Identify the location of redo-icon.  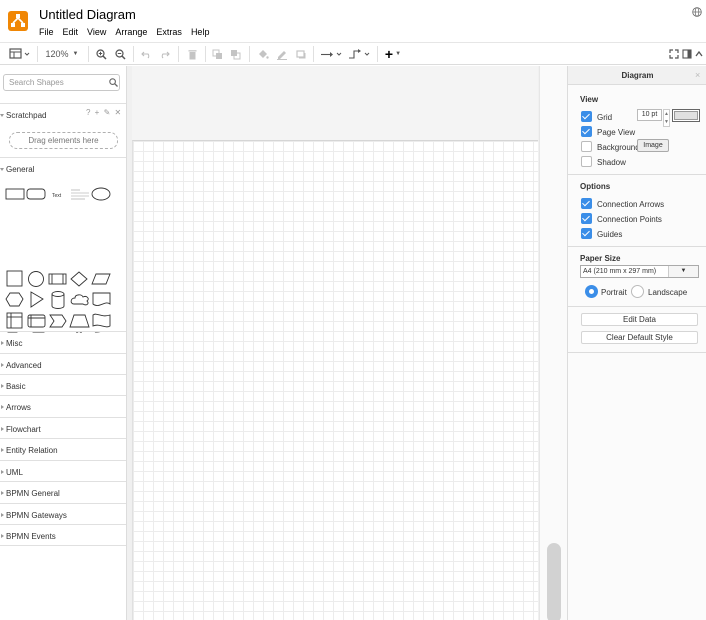
(165, 54).